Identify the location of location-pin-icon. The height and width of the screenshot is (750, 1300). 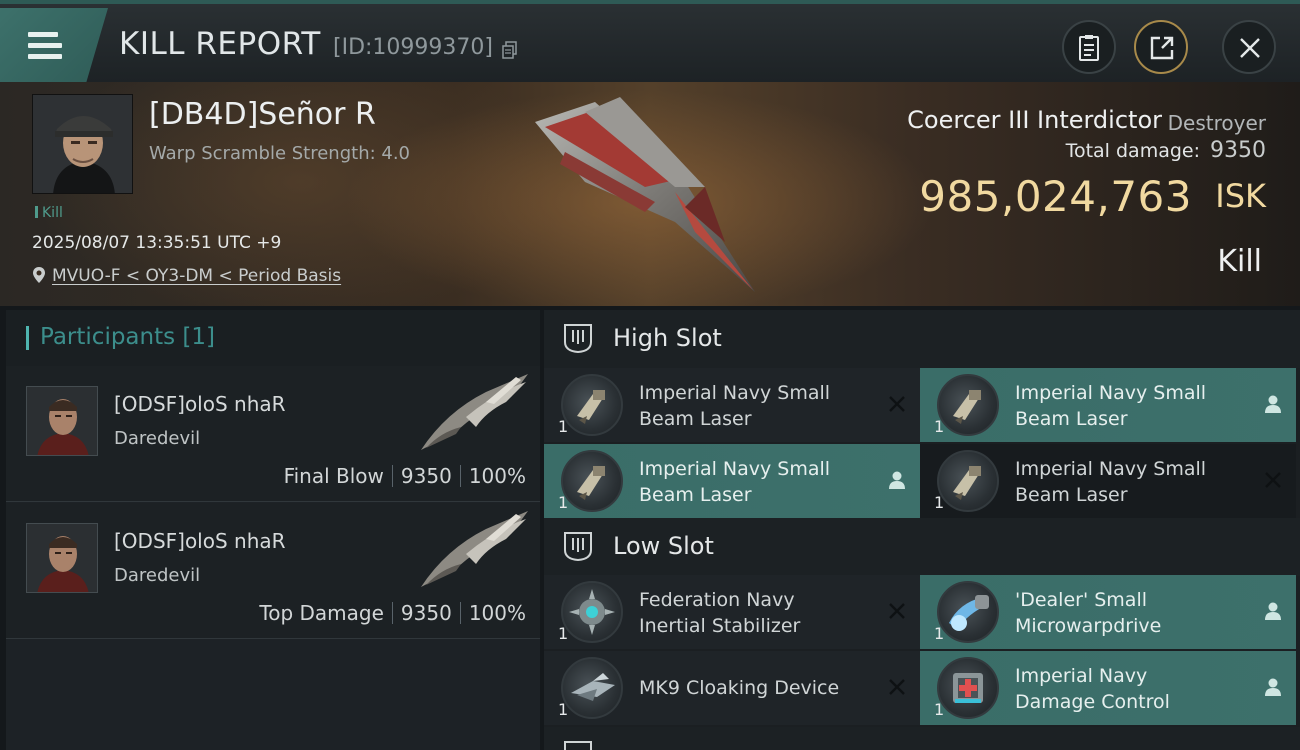
(39, 275).